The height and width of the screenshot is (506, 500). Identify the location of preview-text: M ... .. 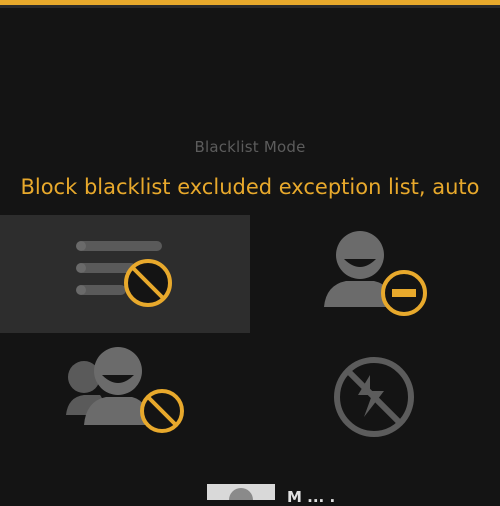
(311, 497).